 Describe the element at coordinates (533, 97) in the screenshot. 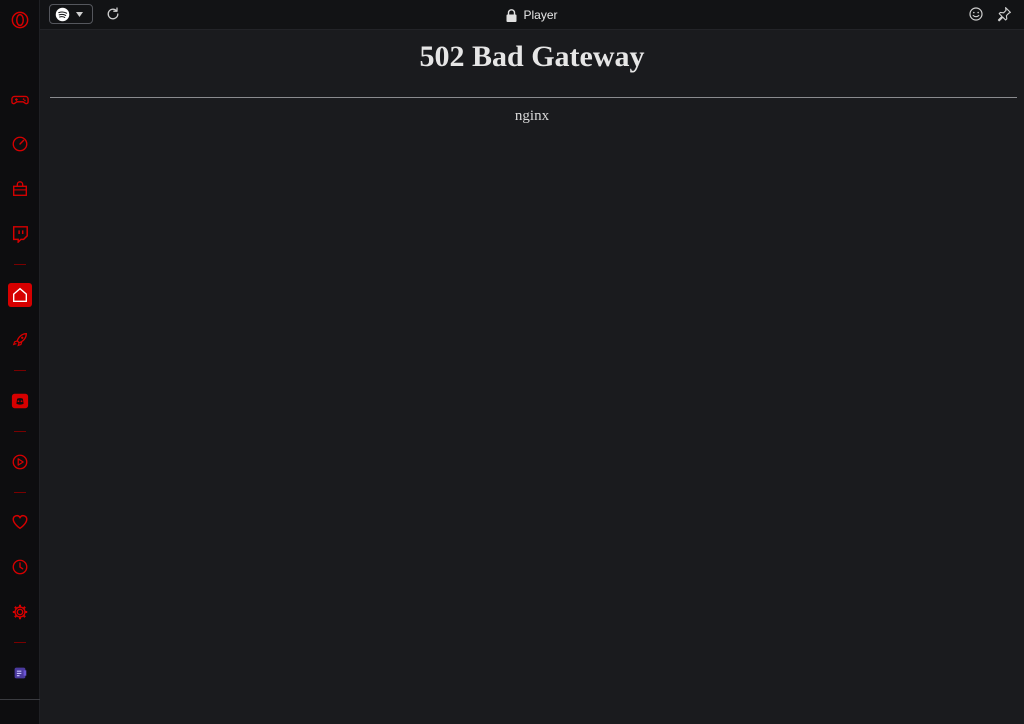

I see `horizontal-divider` at that location.